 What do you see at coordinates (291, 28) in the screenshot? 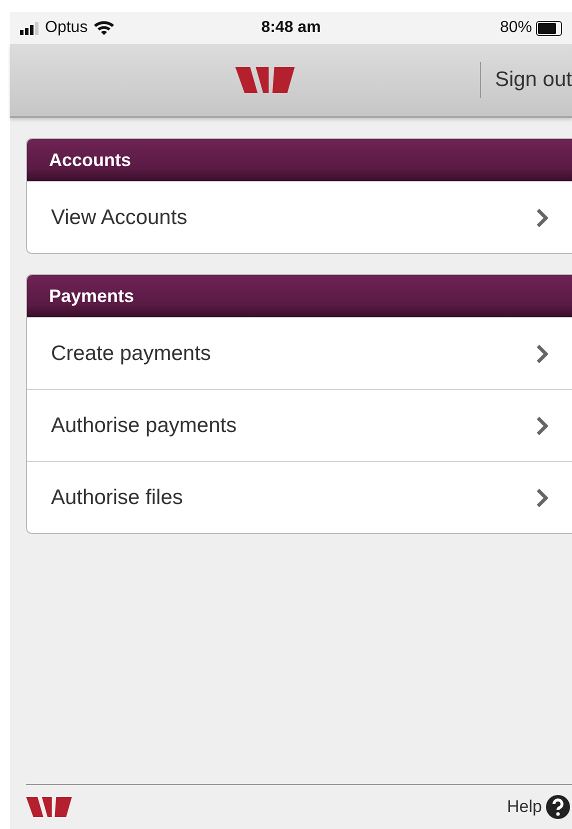
I see `clock-time: 8:48 am` at bounding box center [291, 28].